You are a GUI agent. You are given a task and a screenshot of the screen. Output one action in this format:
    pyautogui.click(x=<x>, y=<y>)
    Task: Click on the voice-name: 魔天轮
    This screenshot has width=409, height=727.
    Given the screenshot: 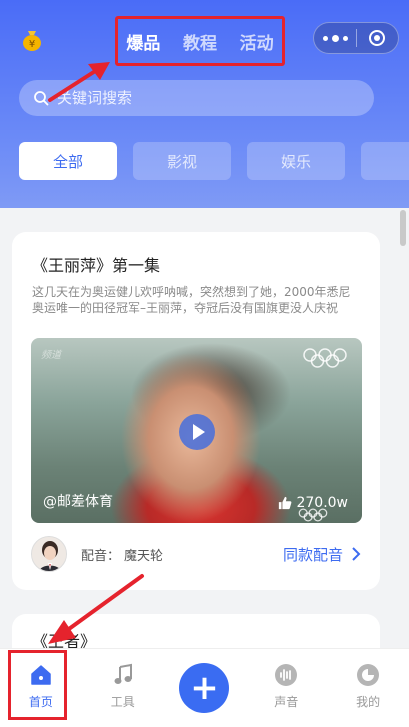 What is the action you would take?
    pyautogui.click(x=144, y=556)
    